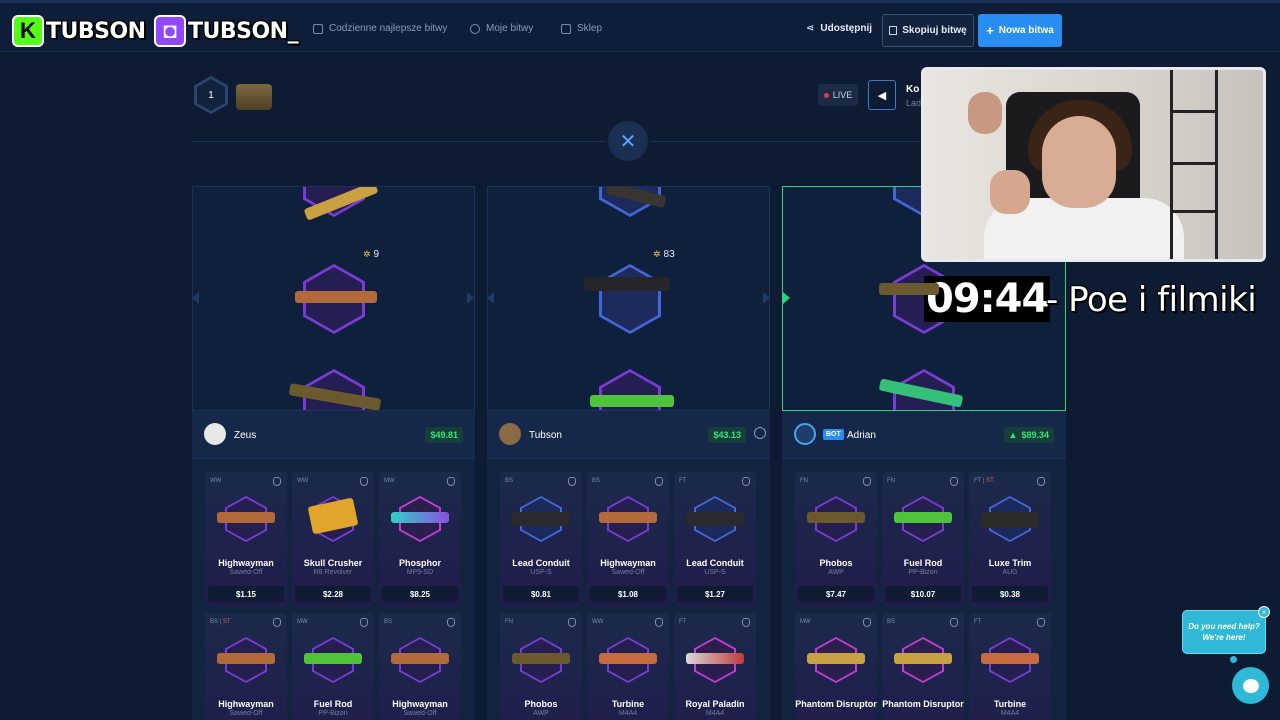 This screenshot has height=720, width=1280. What do you see at coordinates (914, 103) in the screenshot?
I see `header-truncated-sub: Lad` at bounding box center [914, 103].